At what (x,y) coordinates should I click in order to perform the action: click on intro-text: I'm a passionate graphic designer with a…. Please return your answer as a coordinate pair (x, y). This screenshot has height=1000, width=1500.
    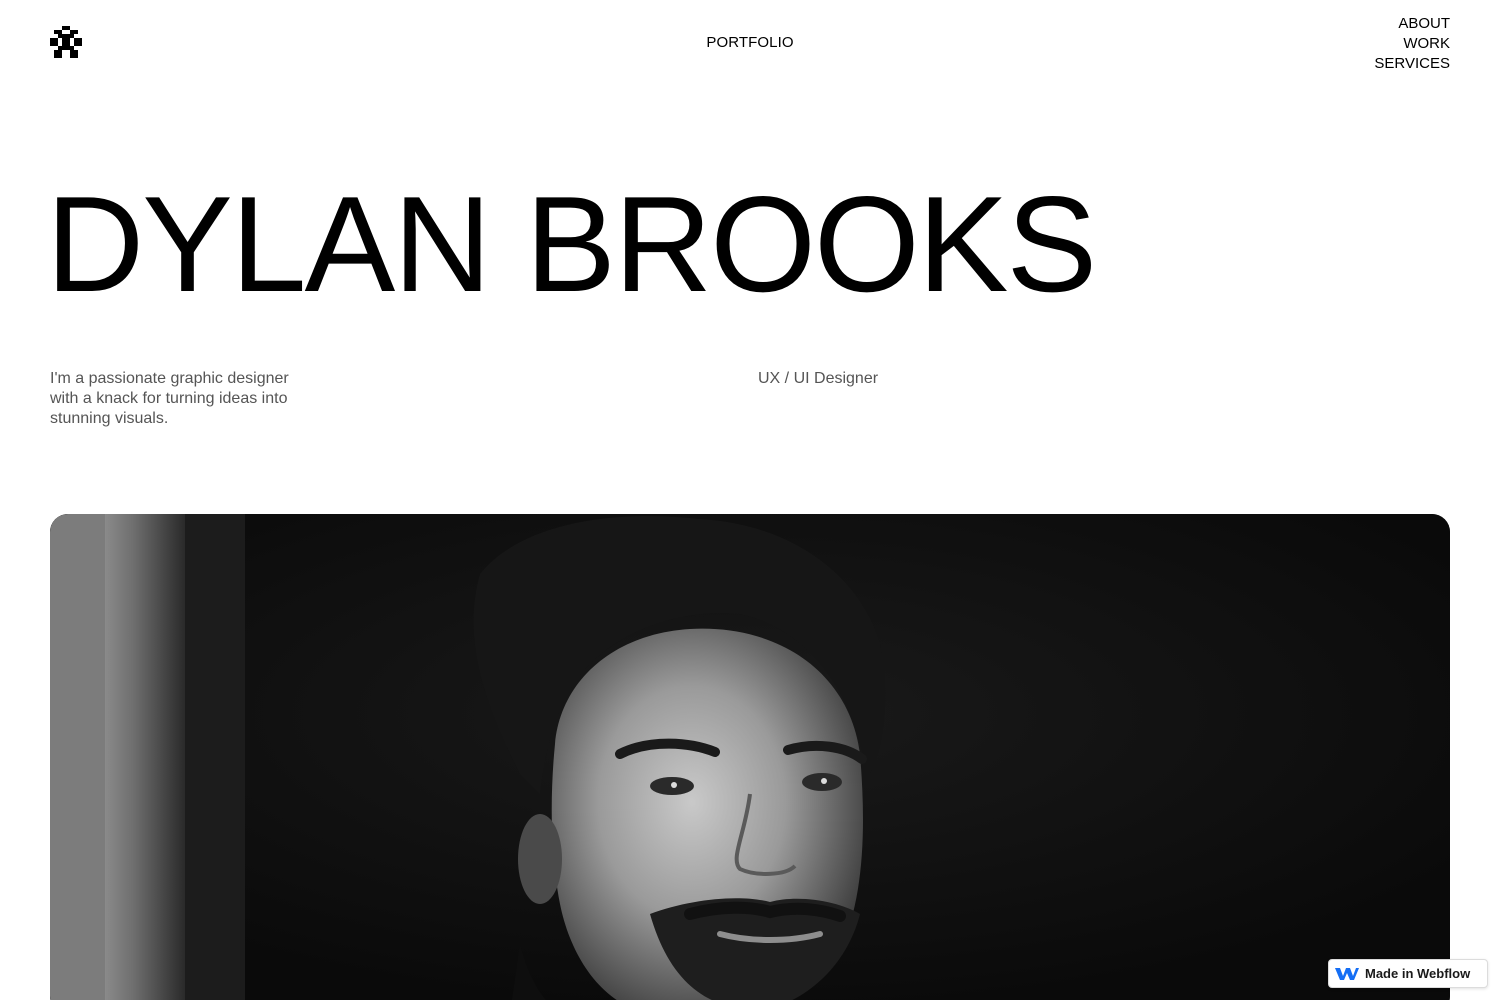
    Looking at the image, I should click on (169, 398).